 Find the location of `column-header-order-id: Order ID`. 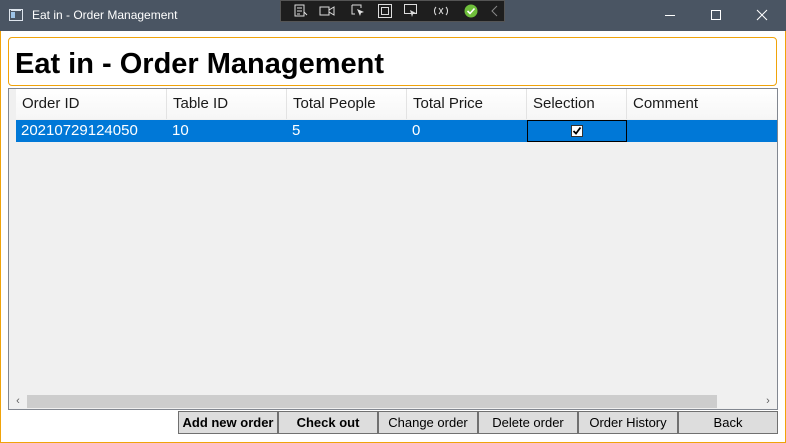

column-header-order-id: Order ID is located at coordinates (91, 104).